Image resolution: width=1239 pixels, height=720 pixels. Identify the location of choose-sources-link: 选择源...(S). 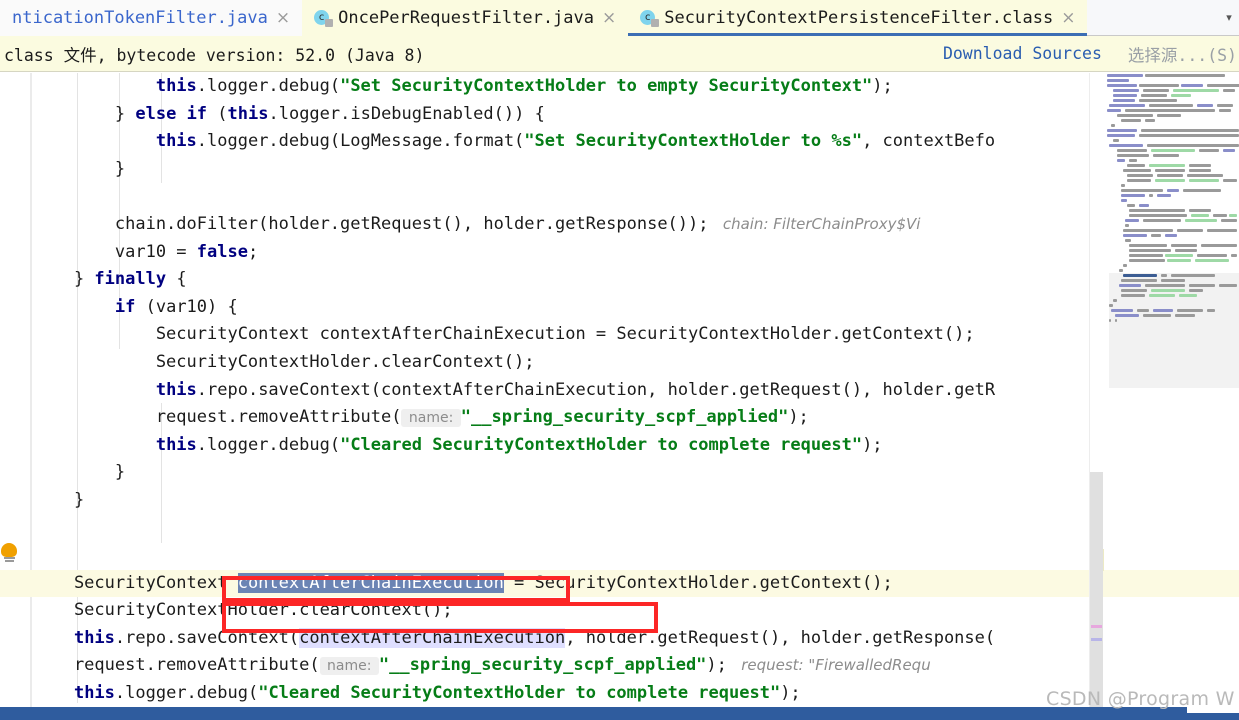
(1183, 54).